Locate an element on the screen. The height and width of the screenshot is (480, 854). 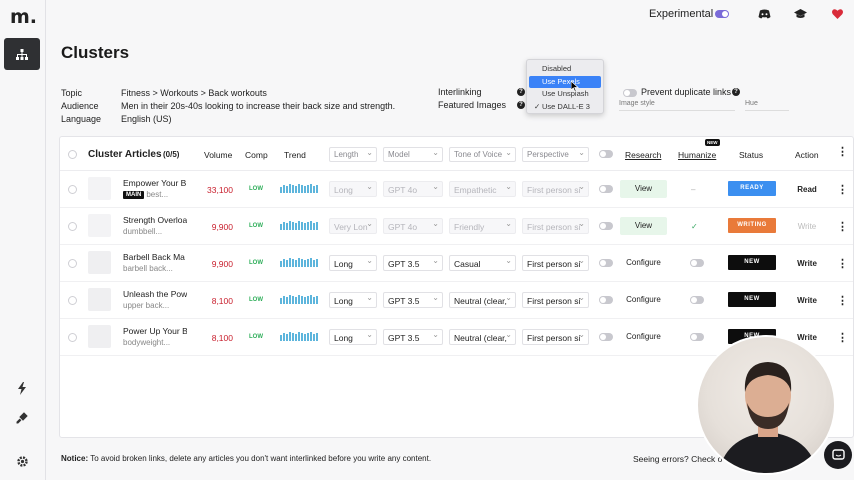
tone-select: Casual is located at coordinates (482, 263).